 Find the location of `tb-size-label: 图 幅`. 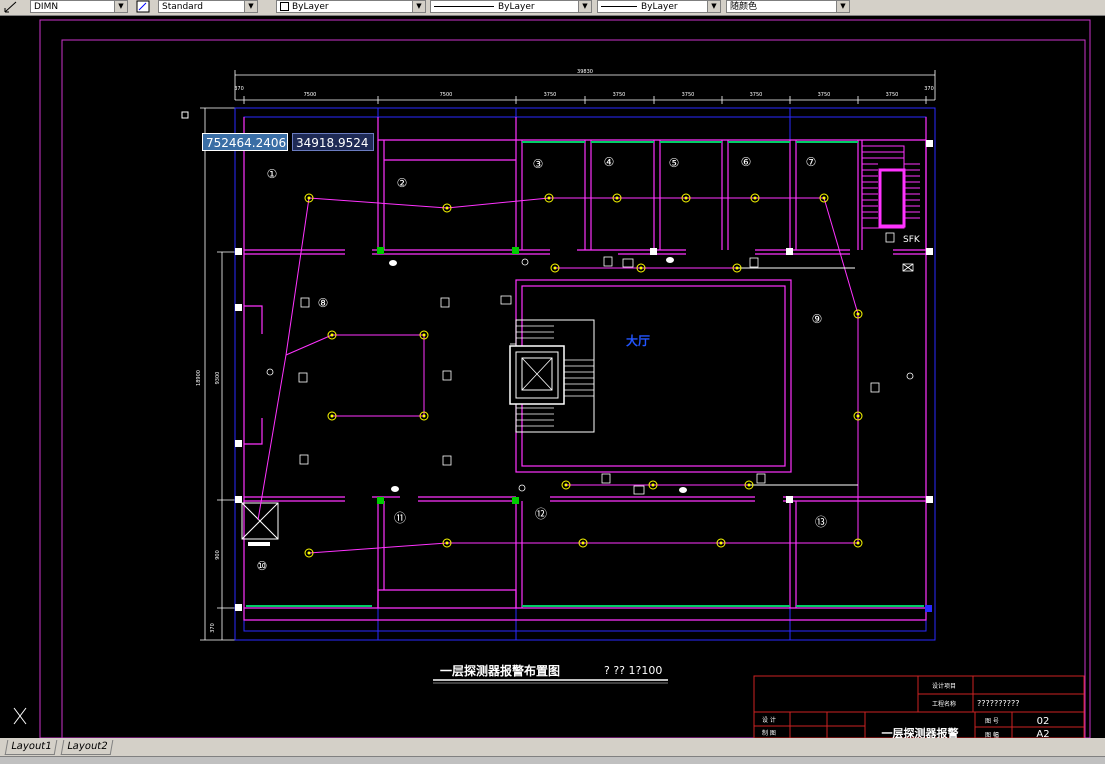

tb-size-label: 图 幅 is located at coordinates (992, 734).